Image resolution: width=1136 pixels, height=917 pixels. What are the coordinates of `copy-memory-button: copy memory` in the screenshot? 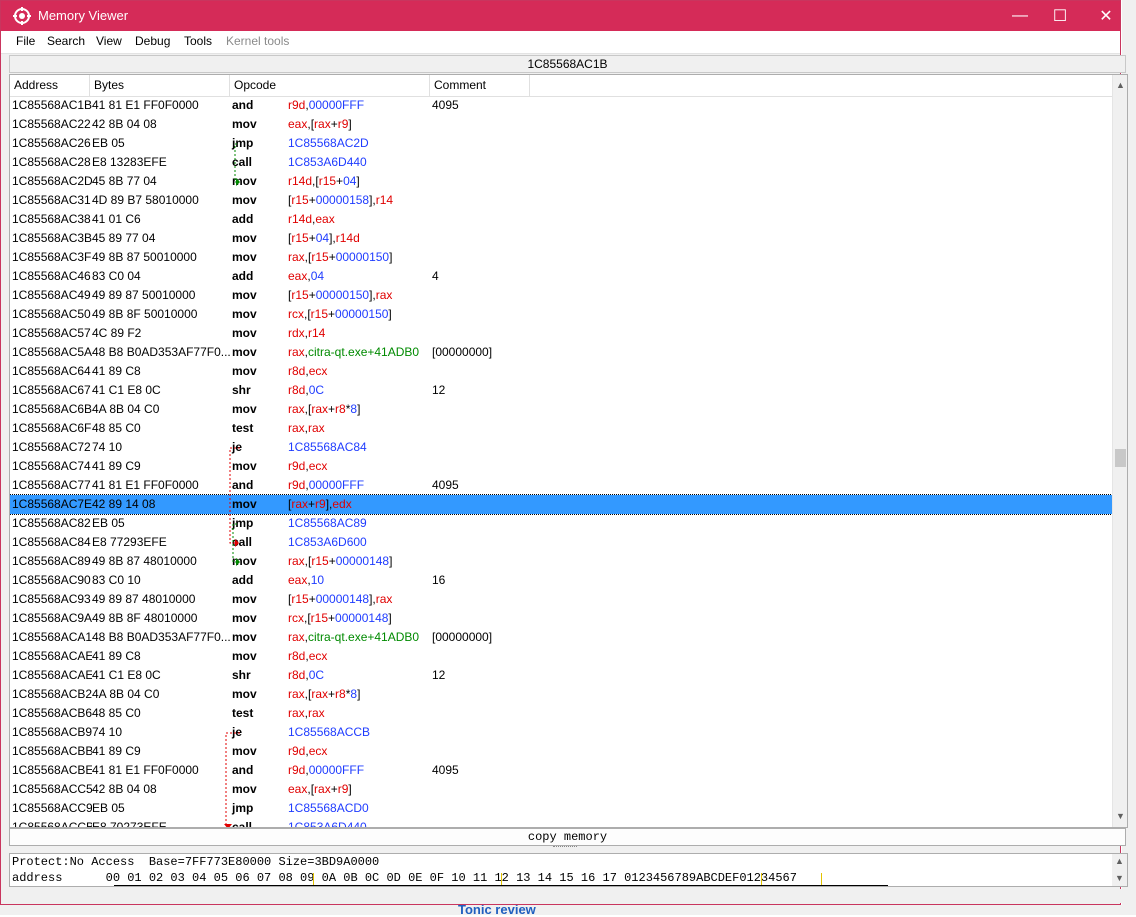 It's located at (567, 837).